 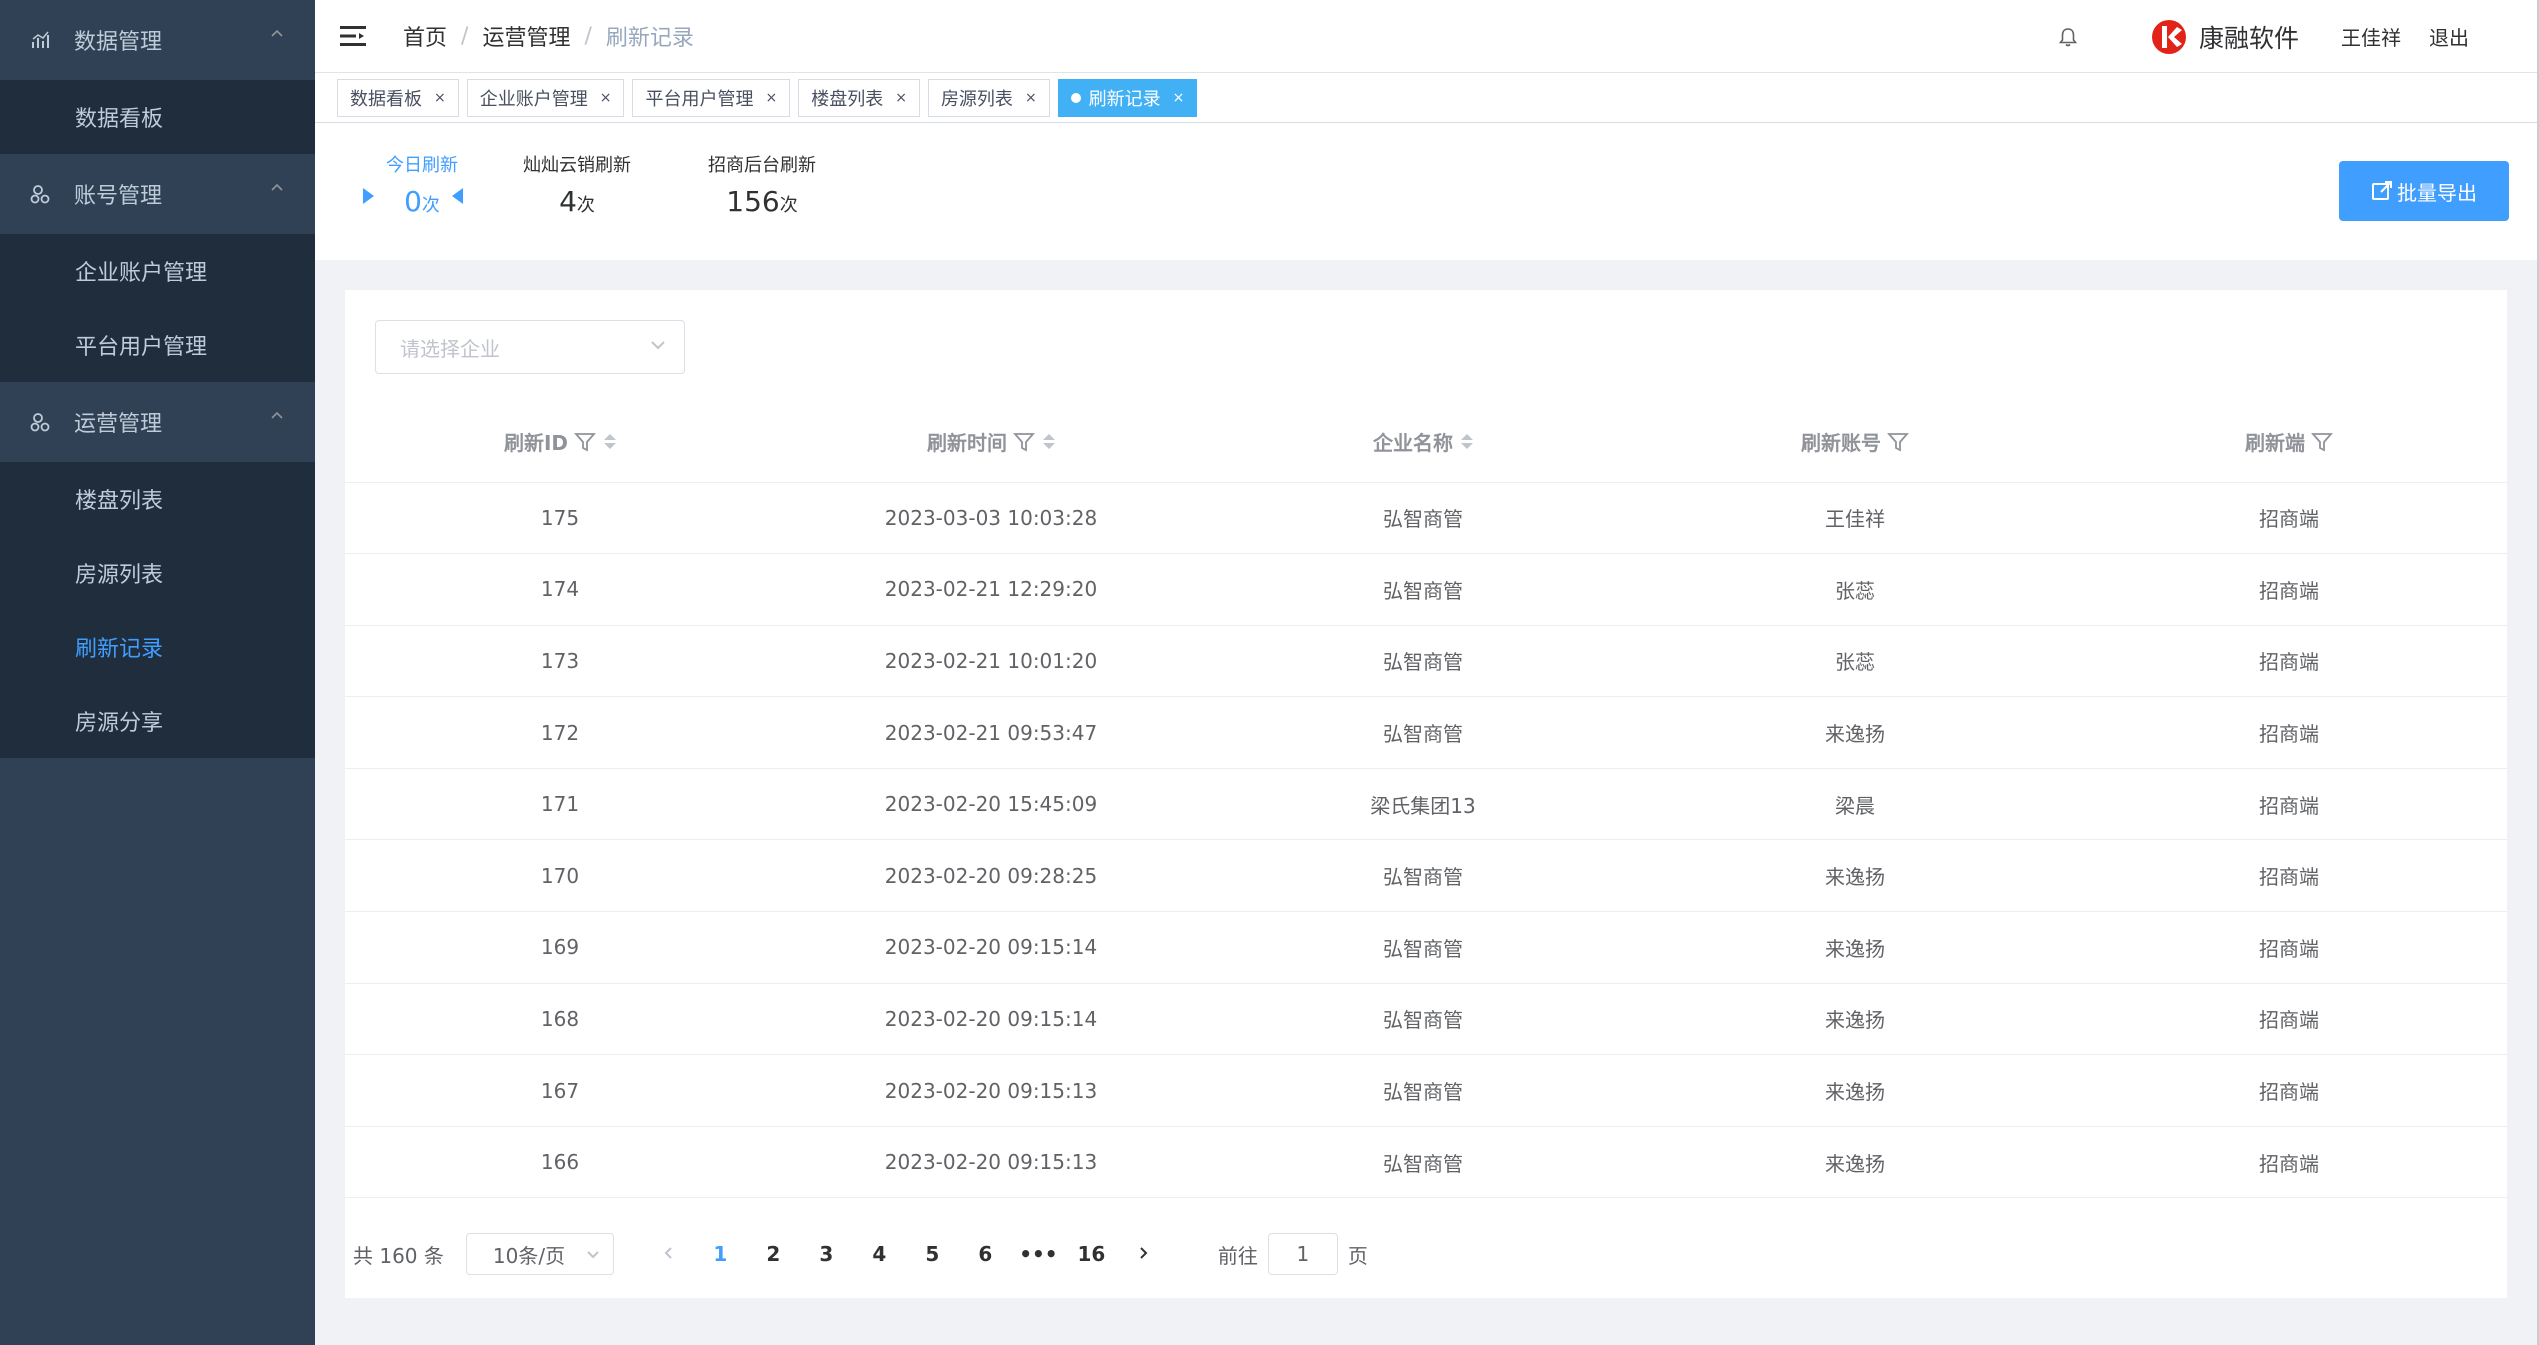 What do you see at coordinates (157, 721) in the screenshot?
I see `sidebar-item: 房源分享` at bounding box center [157, 721].